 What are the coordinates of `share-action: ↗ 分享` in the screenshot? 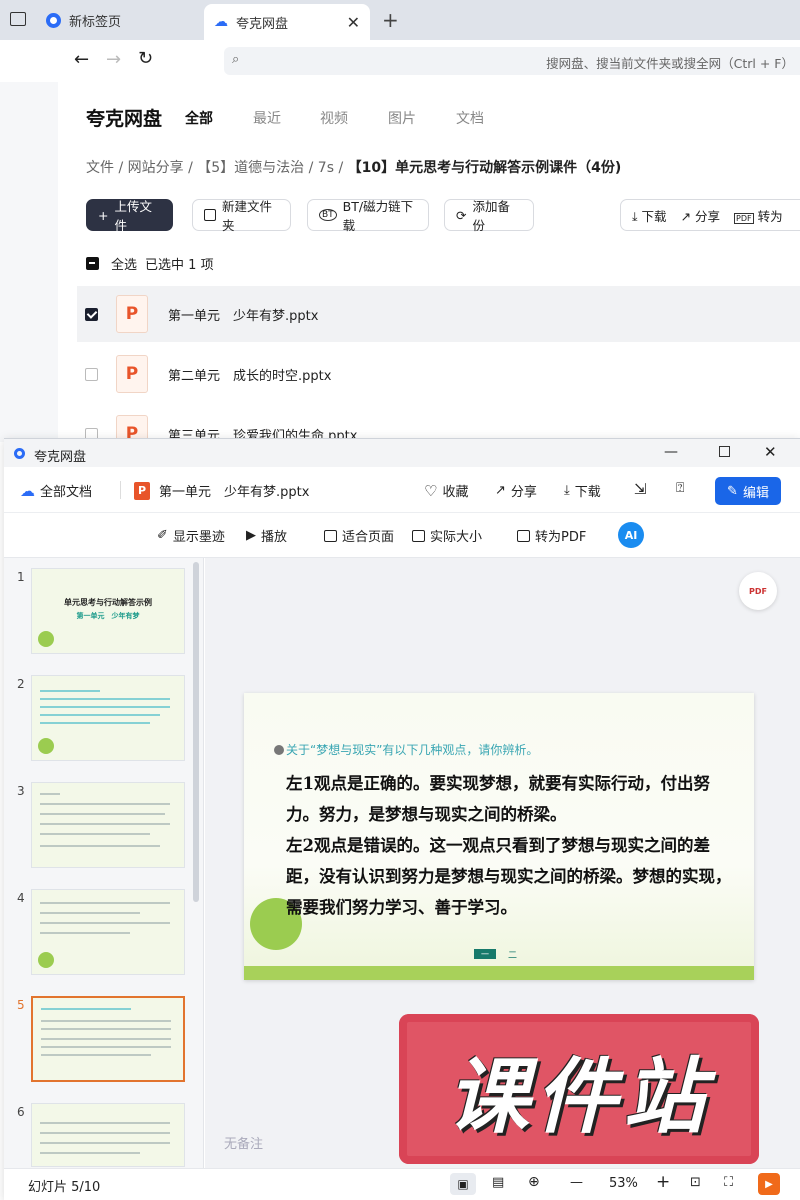 It's located at (700, 215).